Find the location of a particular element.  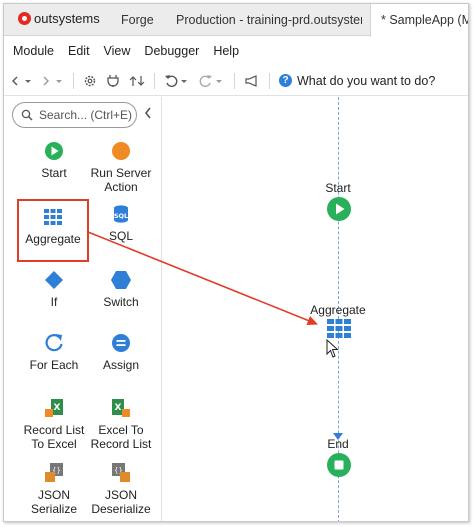

tool-label: Start is located at coordinates (54, 173).